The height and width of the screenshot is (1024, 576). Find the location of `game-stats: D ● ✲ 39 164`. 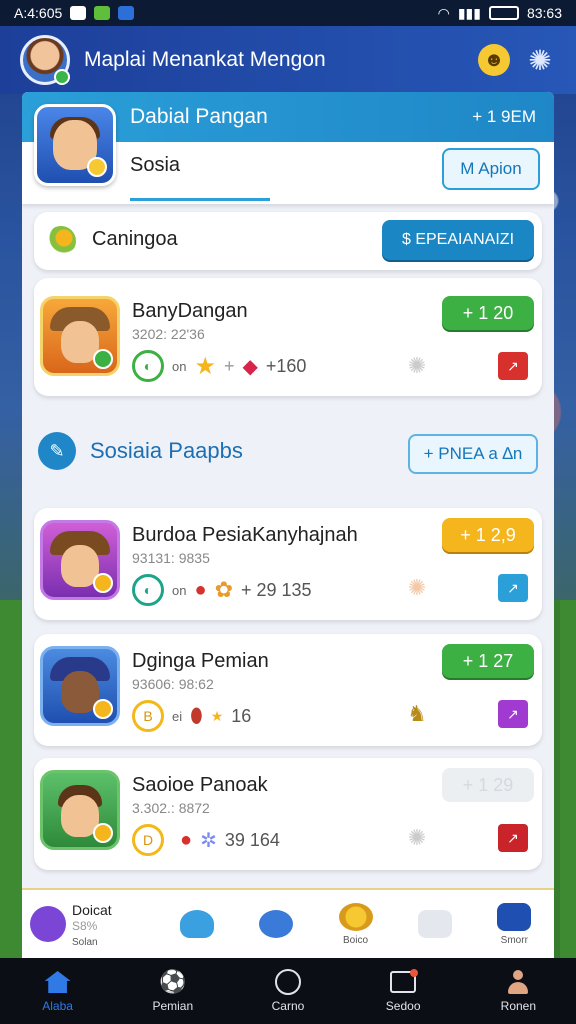

game-stats: D ● ✲ 39 164 is located at coordinates (206, 840).